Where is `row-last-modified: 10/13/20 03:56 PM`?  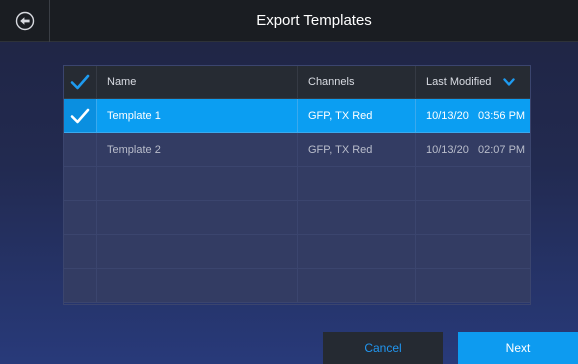
row-last-modified: 10/13/20 03:56 PM is located at coordinates (473, 116).